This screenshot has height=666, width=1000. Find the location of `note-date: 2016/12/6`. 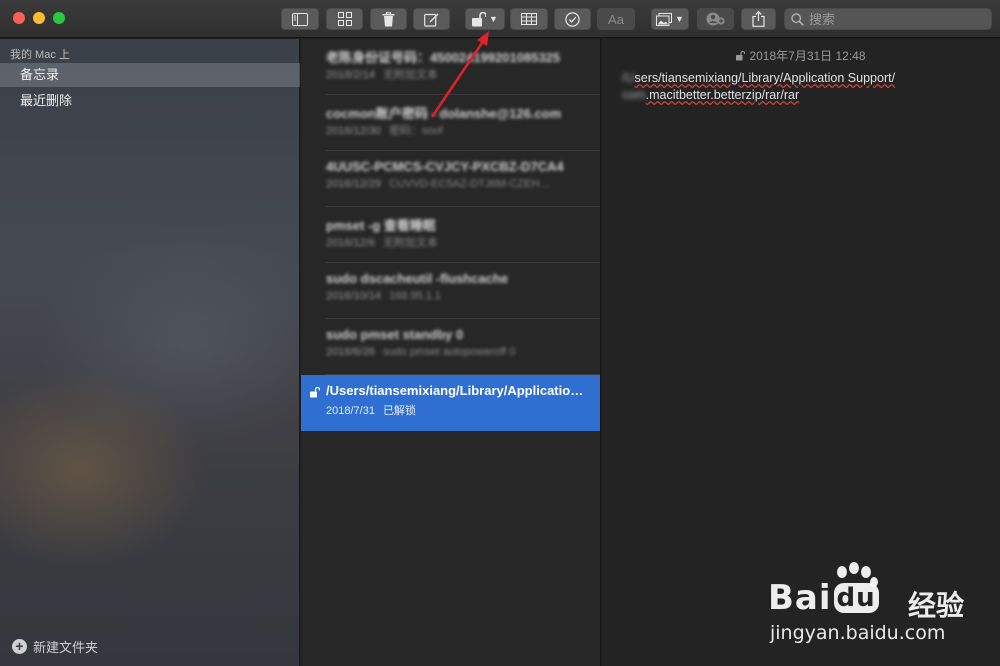

note-date: 2016/12/6 is located at coordinates (350, 243).